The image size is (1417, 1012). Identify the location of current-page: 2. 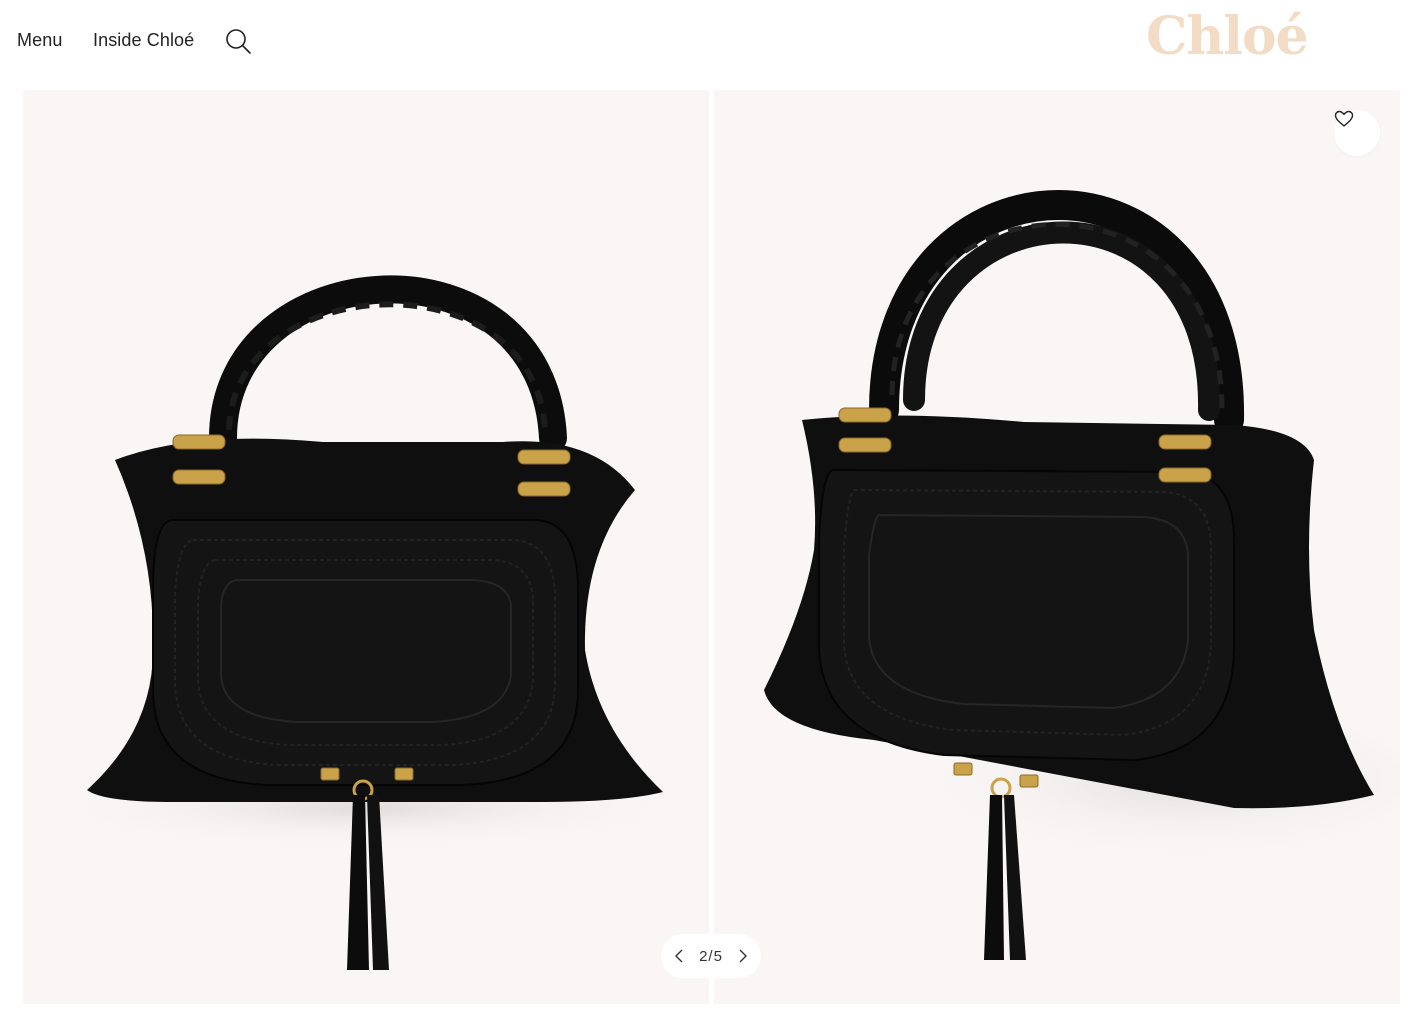
(704, 956).